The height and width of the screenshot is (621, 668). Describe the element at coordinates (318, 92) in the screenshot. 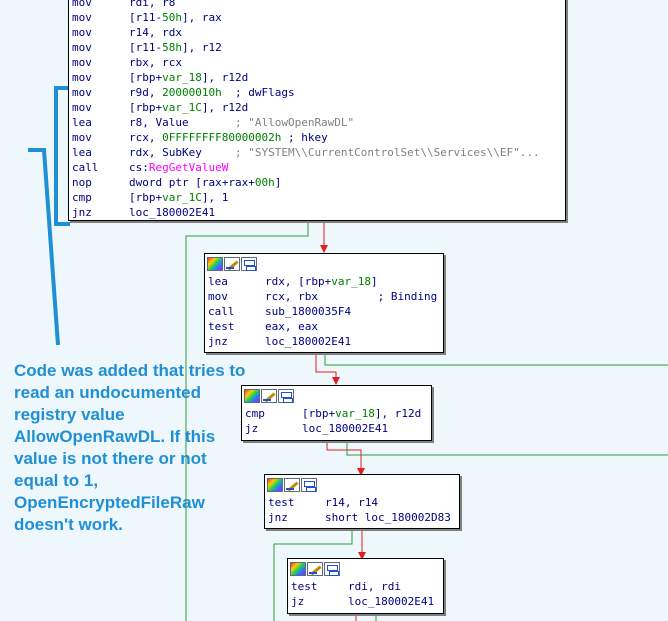

I see `asm-line: mov r9d, 20000010h ; dwFlags` at that location.